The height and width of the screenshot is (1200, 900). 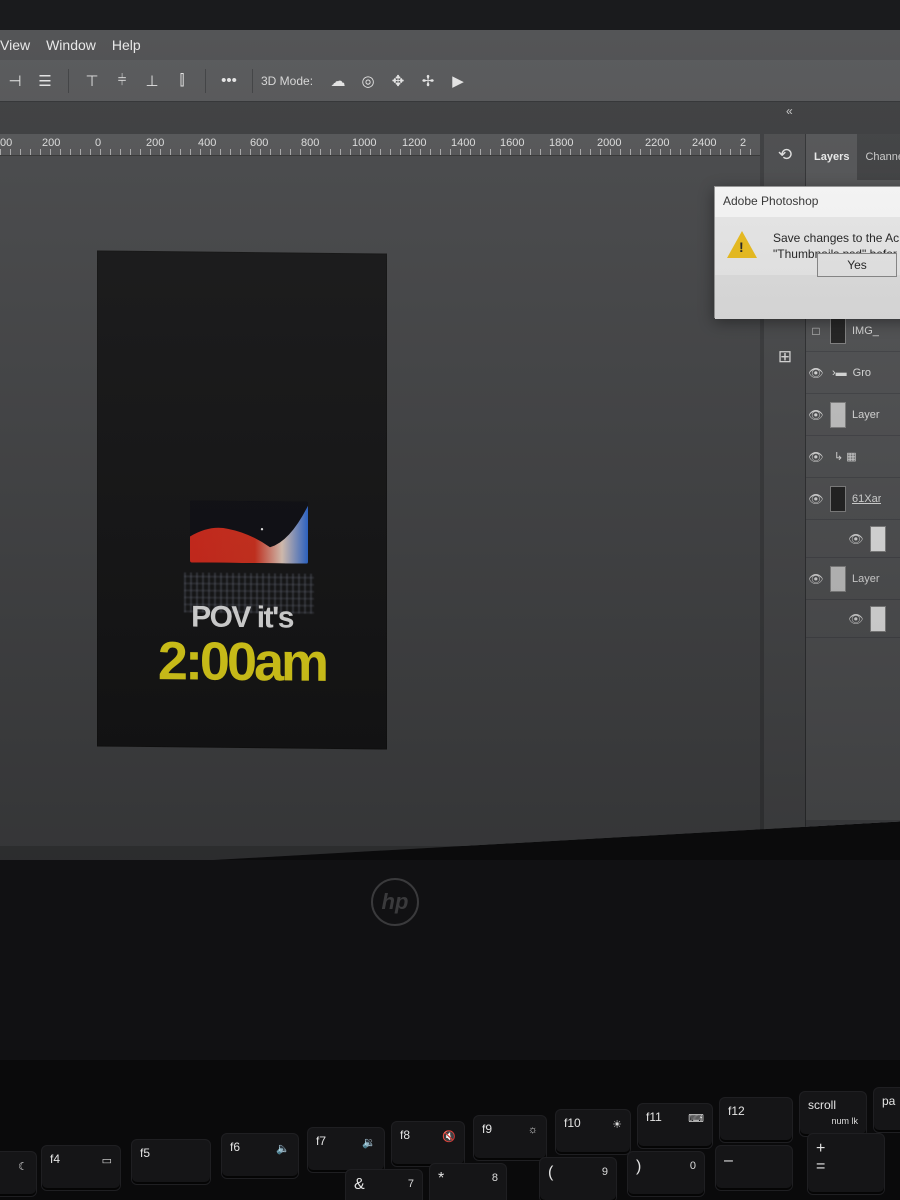 I want to click on ruler-label: 1000, so click(x=364, y=143).